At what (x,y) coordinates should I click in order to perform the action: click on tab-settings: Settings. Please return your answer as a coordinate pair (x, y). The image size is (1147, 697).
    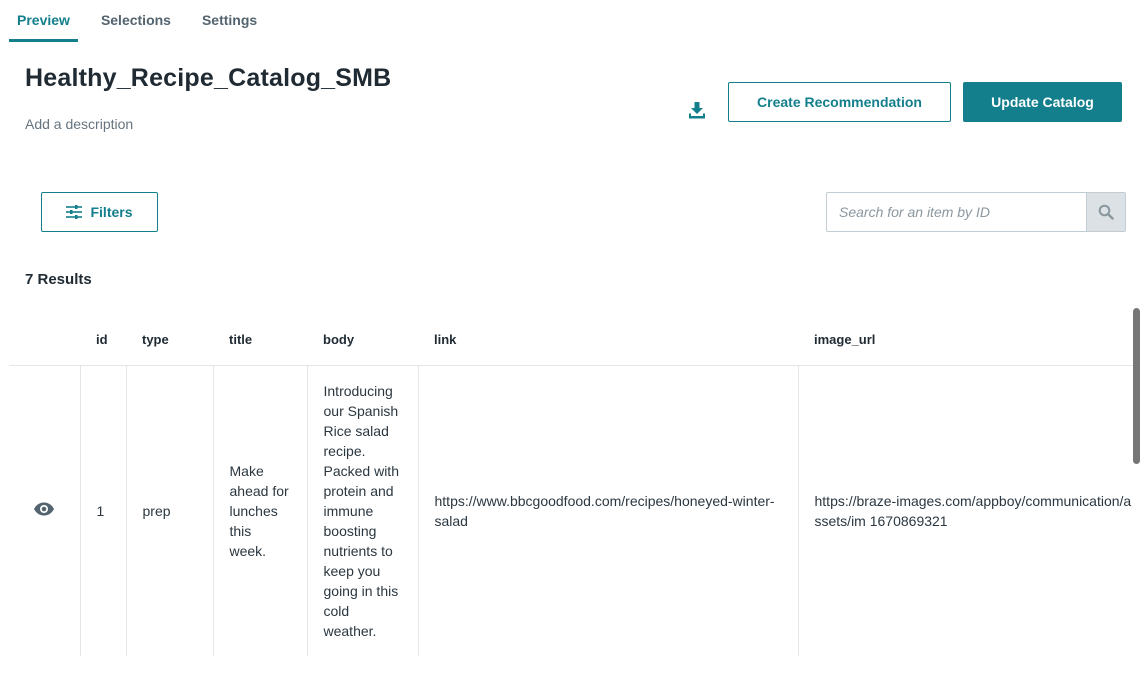
    Looking at the image, I should click on (229, 21).